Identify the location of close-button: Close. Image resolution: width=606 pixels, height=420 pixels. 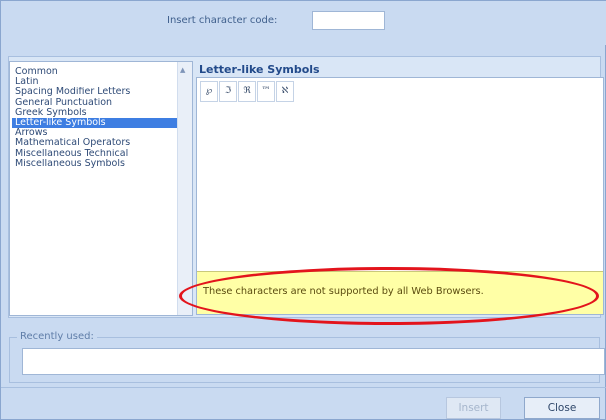
(562, 408).